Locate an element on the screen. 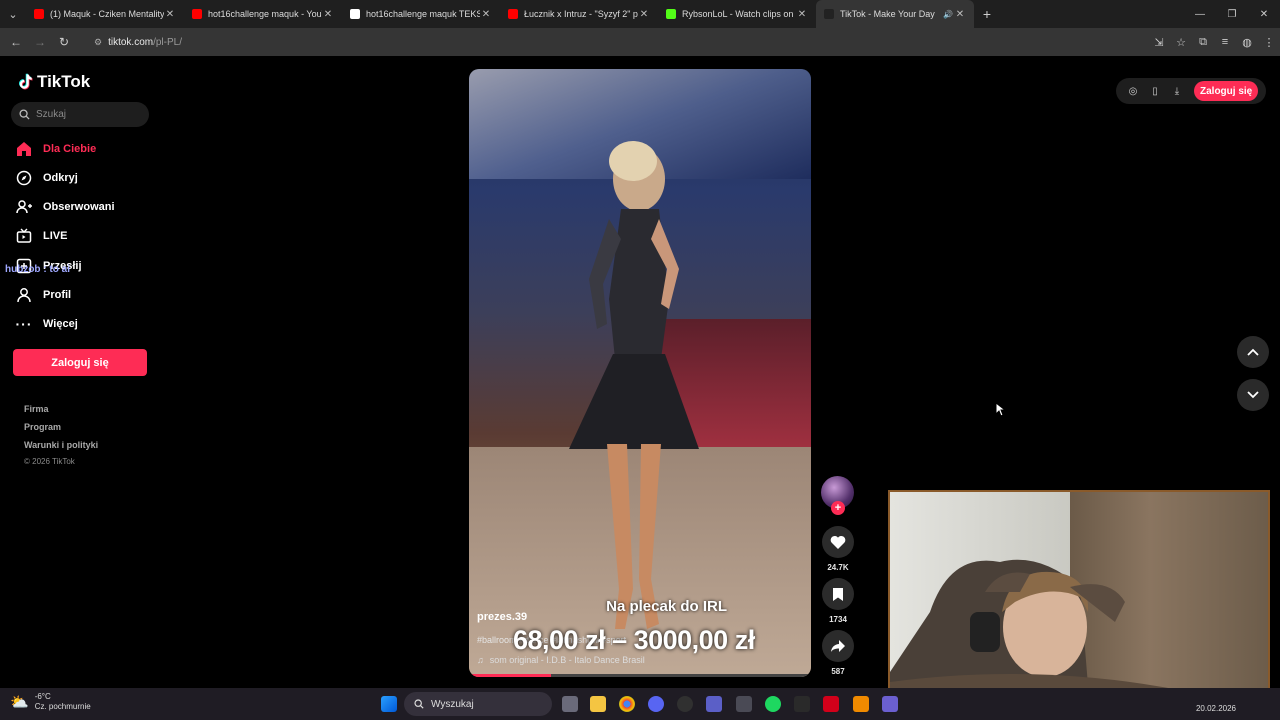 This screenshot has width=1280, height=720. nav-item-for-you: Dla Ciebie is located at coordinates (56, 149).